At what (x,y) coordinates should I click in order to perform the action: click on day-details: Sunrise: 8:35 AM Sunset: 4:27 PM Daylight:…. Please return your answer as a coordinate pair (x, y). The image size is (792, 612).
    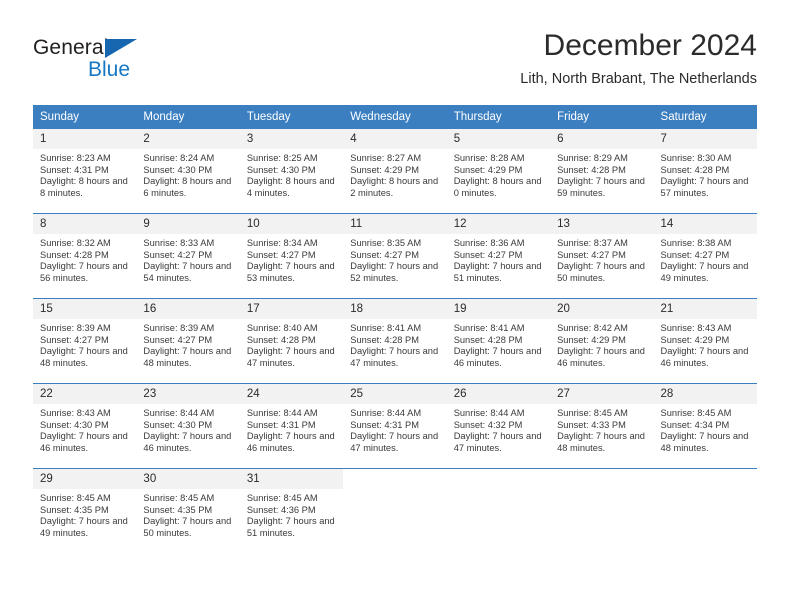
    Looking at the image, I should click on (394, 259).